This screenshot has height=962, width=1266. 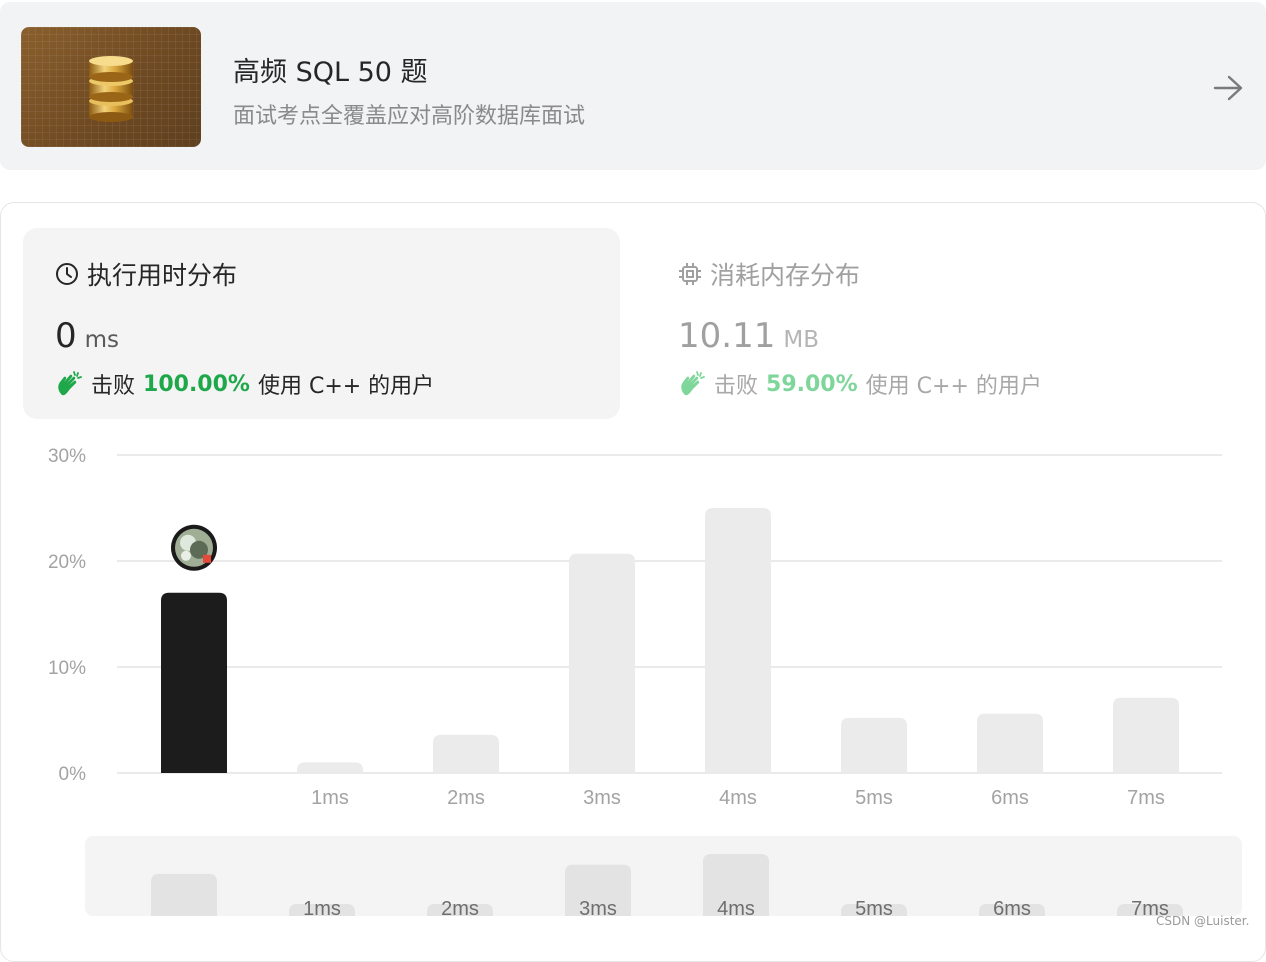 What do you see at coordinates (244, 384) in the screenshot?
I see `runtime-beat: 击败 100.00% 使用 C++ 的用户` at bounding box center [244, 384].